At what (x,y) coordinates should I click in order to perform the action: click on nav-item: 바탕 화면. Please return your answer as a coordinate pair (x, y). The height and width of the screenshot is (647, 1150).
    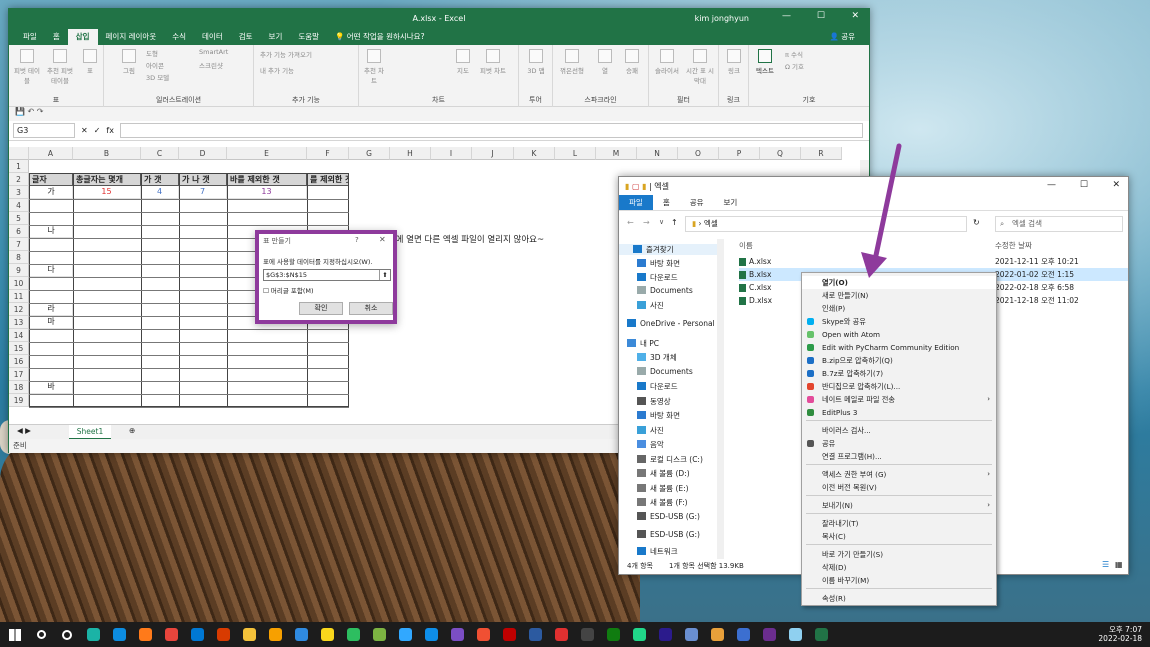
    Looking at the image, I should click on (658, 263).